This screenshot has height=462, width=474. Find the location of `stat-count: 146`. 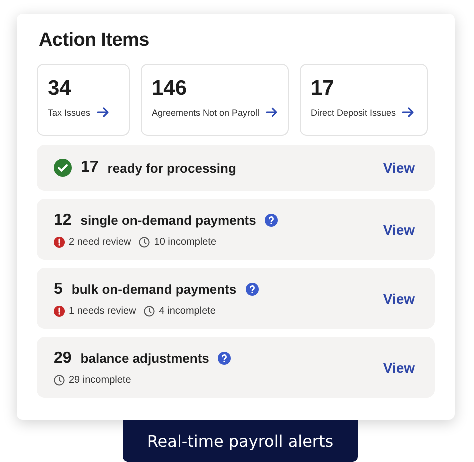

stat-count: 146 is located at coordinates (170, 89).